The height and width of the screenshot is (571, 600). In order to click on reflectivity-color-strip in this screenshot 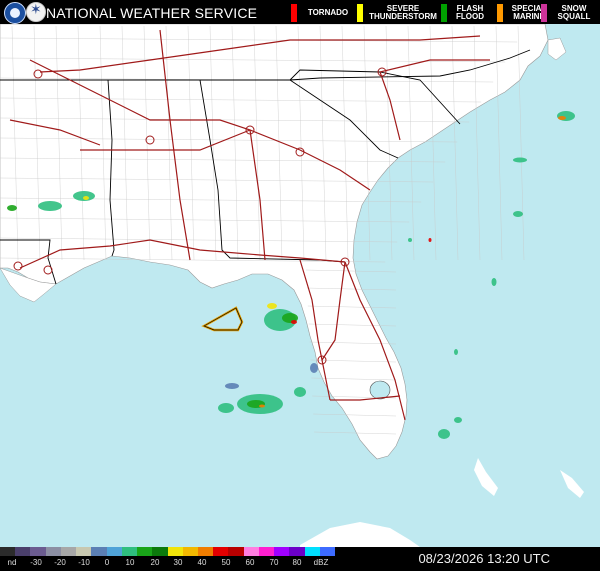, I will do `click(168, 551)`.